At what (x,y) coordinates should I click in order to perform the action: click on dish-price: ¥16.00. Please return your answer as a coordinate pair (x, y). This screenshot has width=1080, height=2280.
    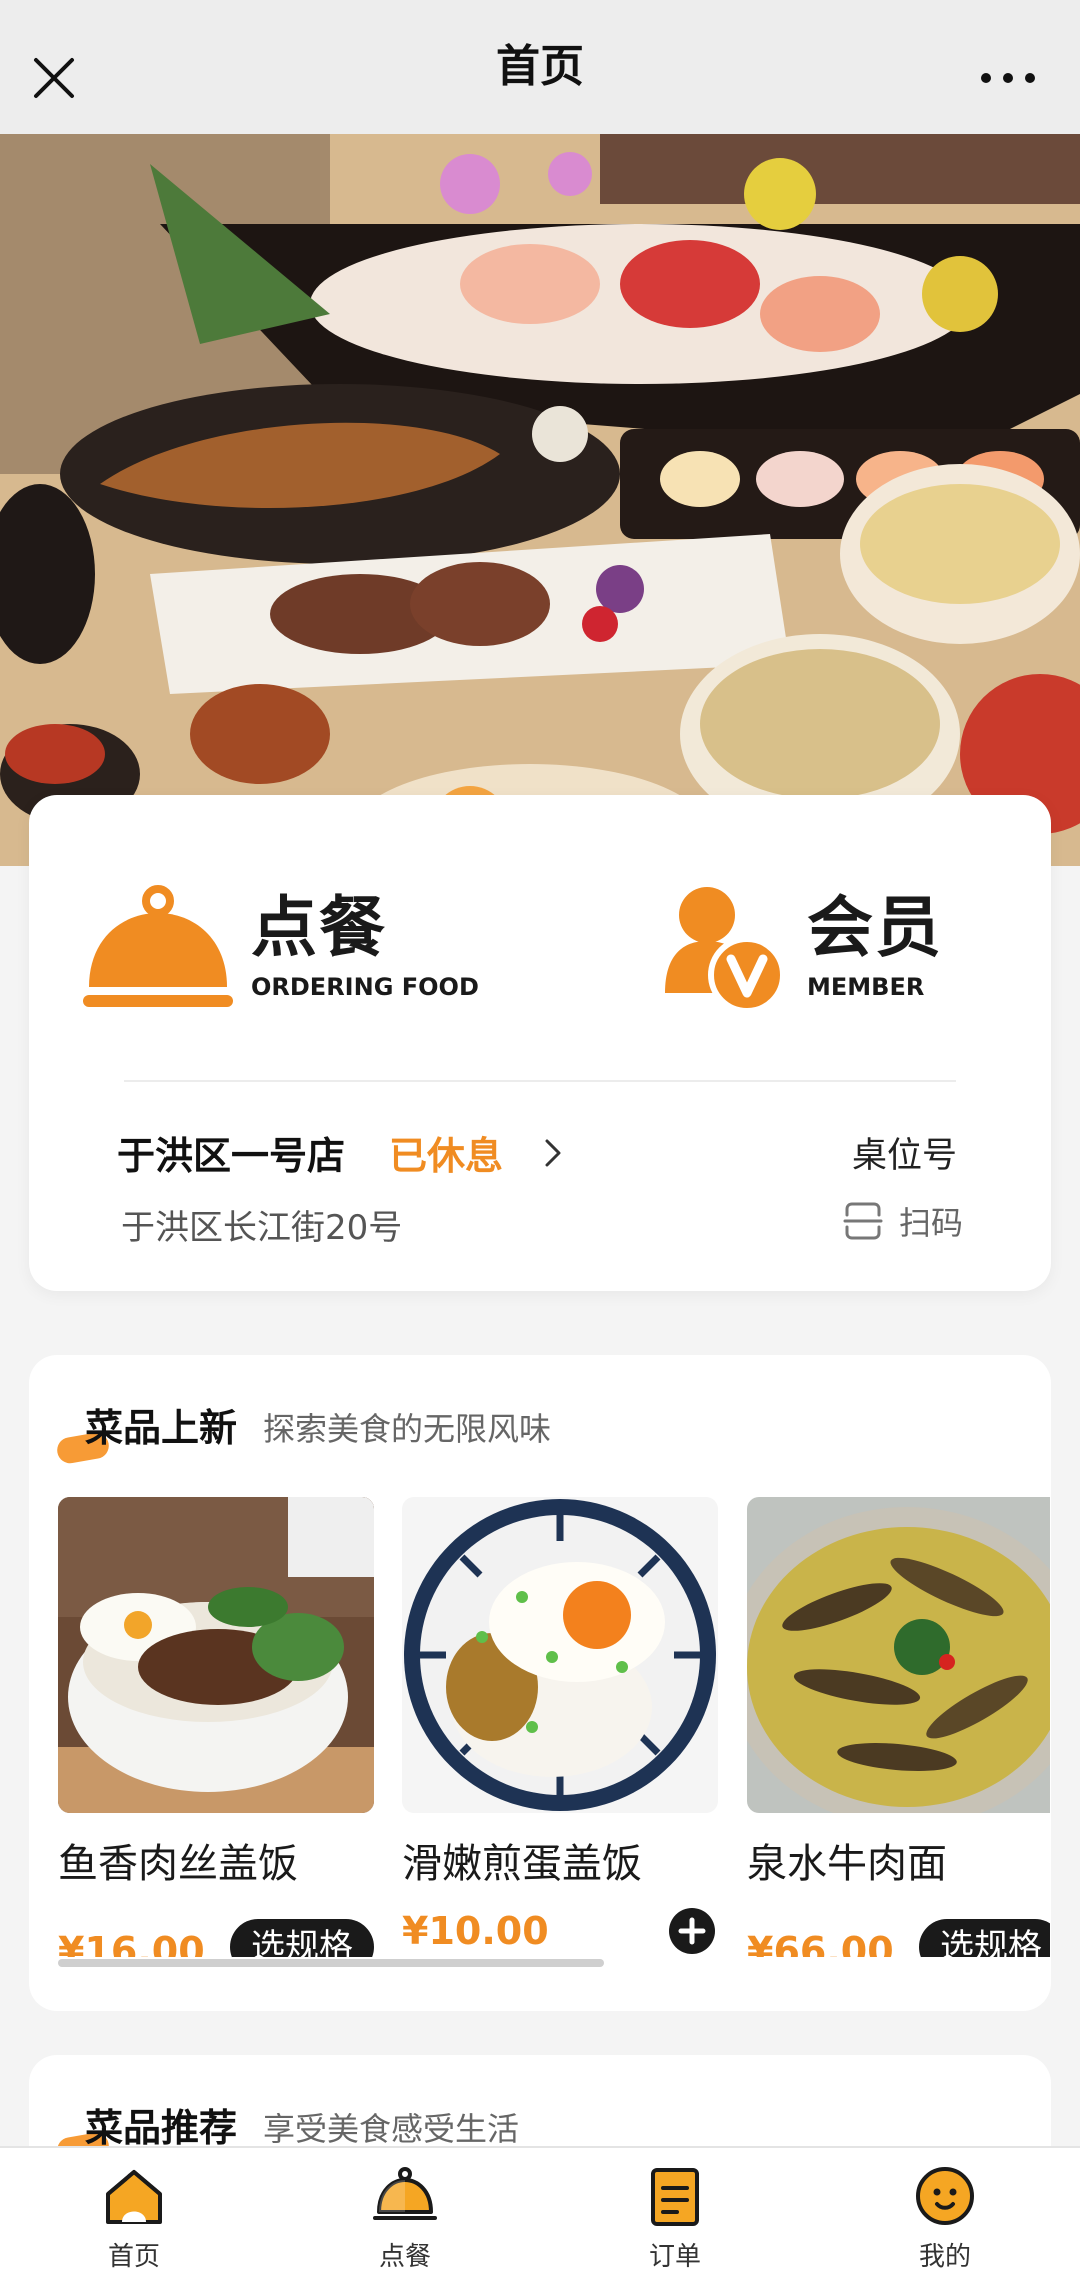
    Looking at the image, I should click on (131, 1943).